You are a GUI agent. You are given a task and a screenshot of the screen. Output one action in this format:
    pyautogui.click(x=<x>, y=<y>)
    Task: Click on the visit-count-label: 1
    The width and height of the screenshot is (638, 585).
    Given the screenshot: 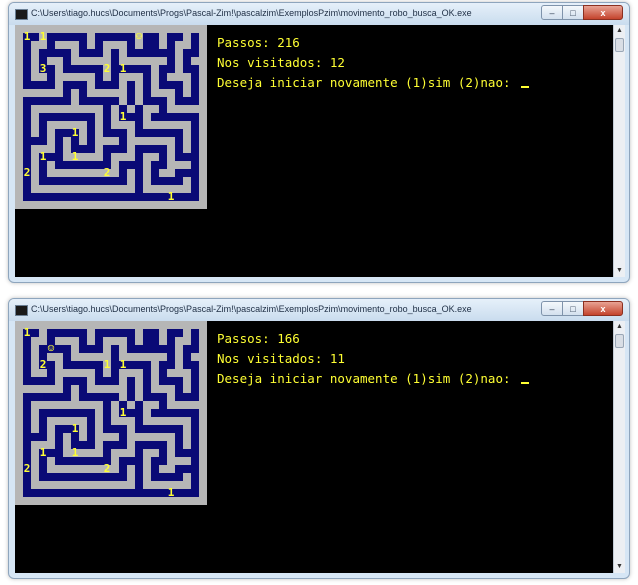 What is the action you would take?
    pyautogui.click(x=171, y=196)
    